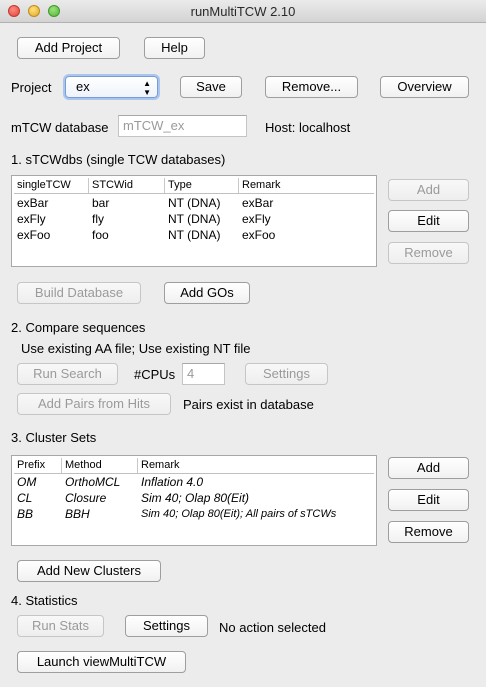 This screenshot has width=486, height=687. What do you see at coordinates (424, 87) in the screenshot?
I see `overview-button: Overview` at bounding box center [424, 87].